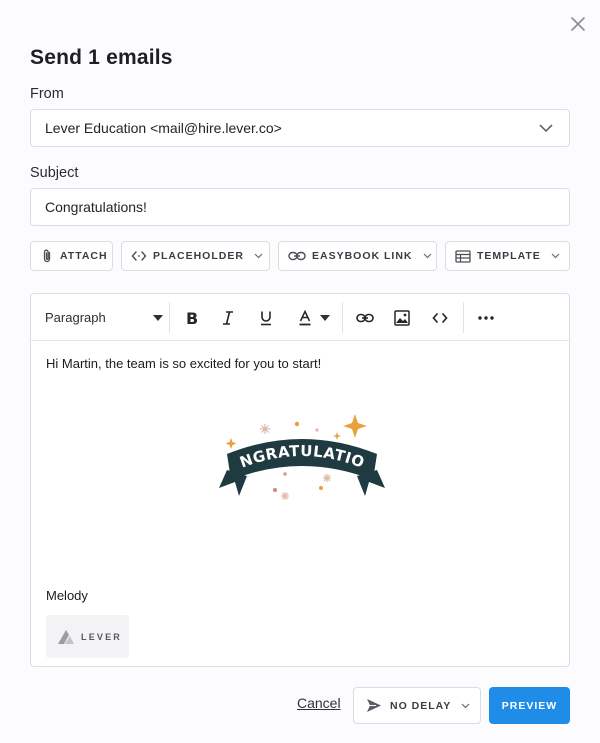  Describe the element at coordinates (319, 703) in the screenshot. I see `cancel-button: Cancel` at that location.